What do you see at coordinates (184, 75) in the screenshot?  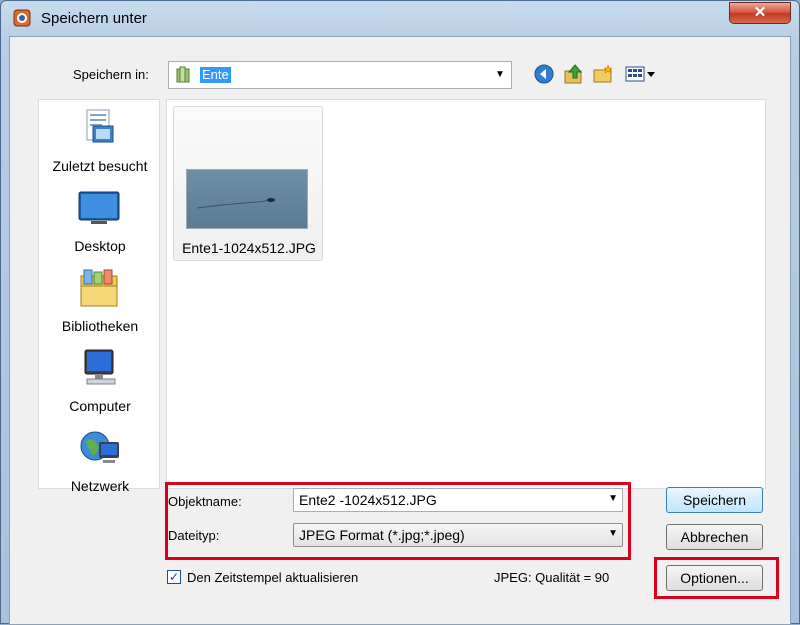 I see `folder-icon` at bounding box center [184, 75].